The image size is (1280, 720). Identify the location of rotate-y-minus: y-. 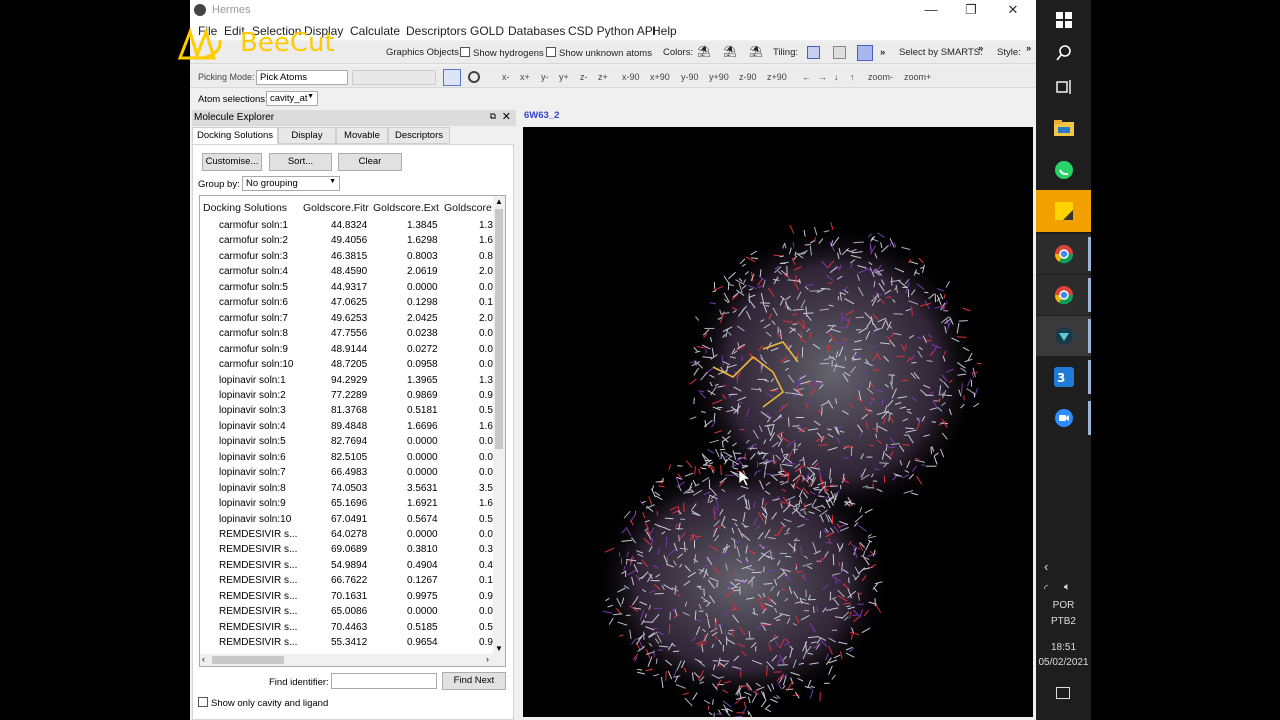
(545, 77).